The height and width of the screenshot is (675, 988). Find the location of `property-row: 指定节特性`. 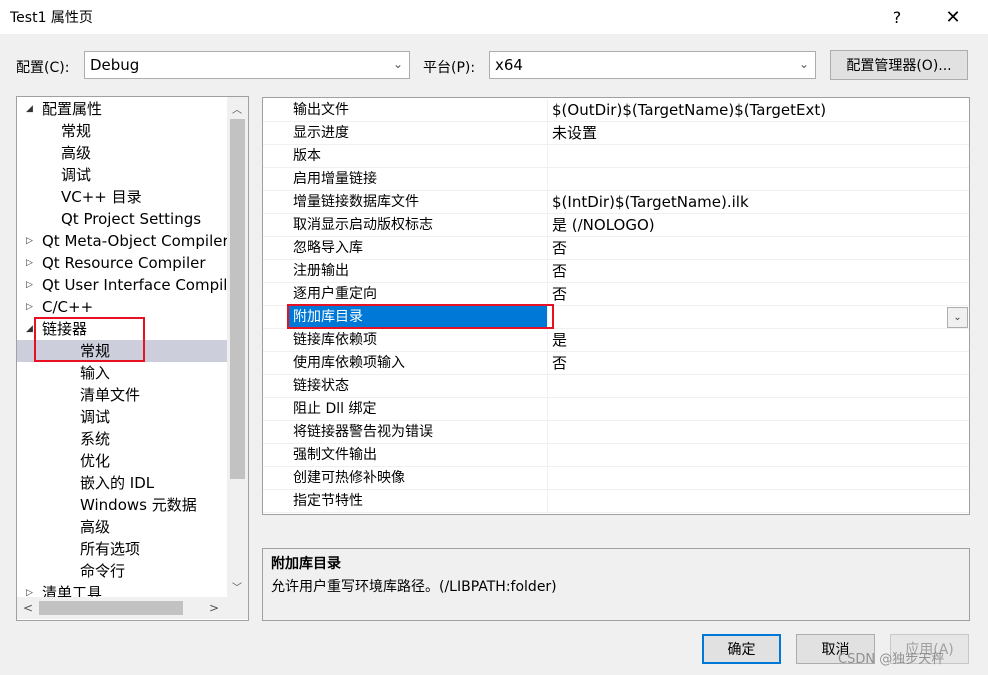

property-row: 指定节特性 is located at coordinates (616, 501).